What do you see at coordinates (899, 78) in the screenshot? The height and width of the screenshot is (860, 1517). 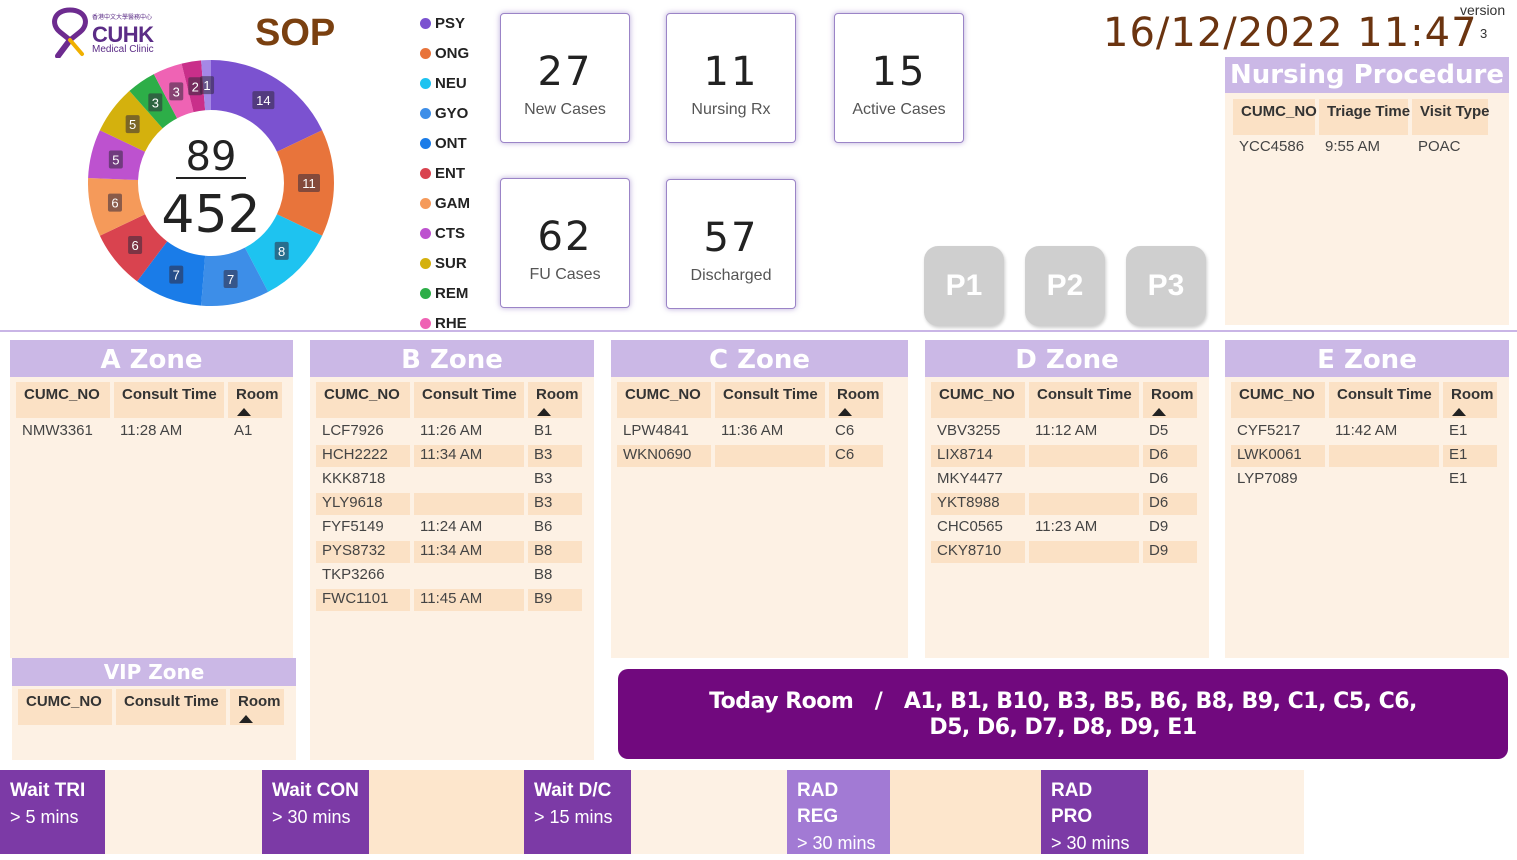 I see `kpi-active-cases: 15 Active Cases` at bounding box center [899, 78].